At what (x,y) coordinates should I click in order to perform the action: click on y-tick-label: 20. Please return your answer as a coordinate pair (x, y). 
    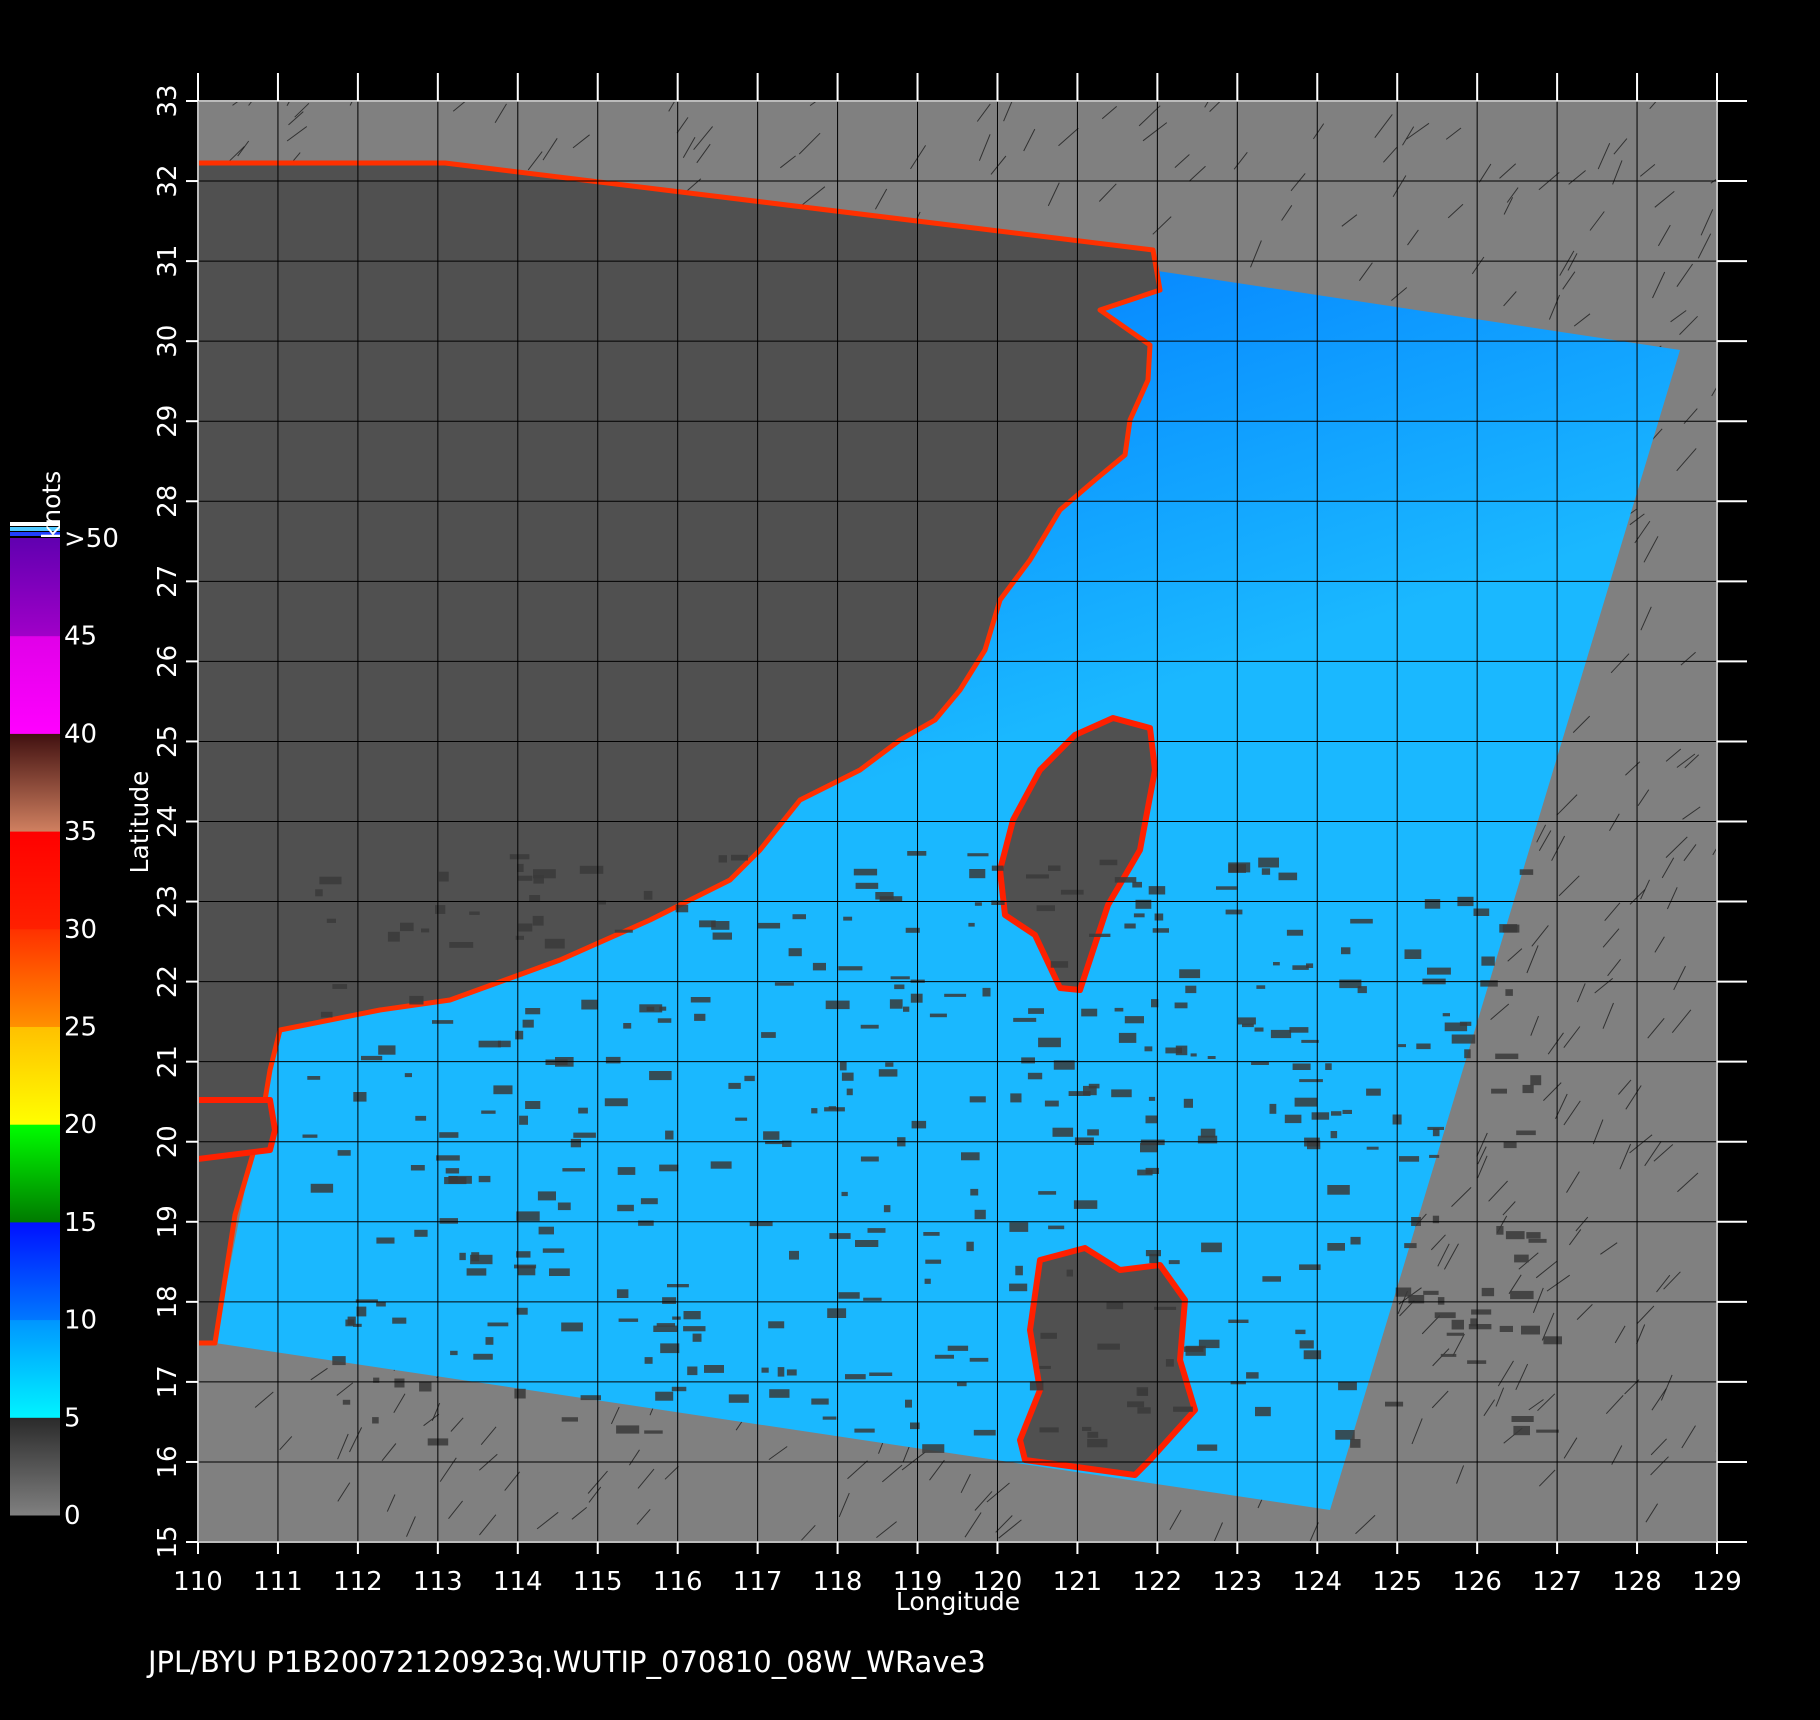
    Looking at the image, I should click on (168, 1141).